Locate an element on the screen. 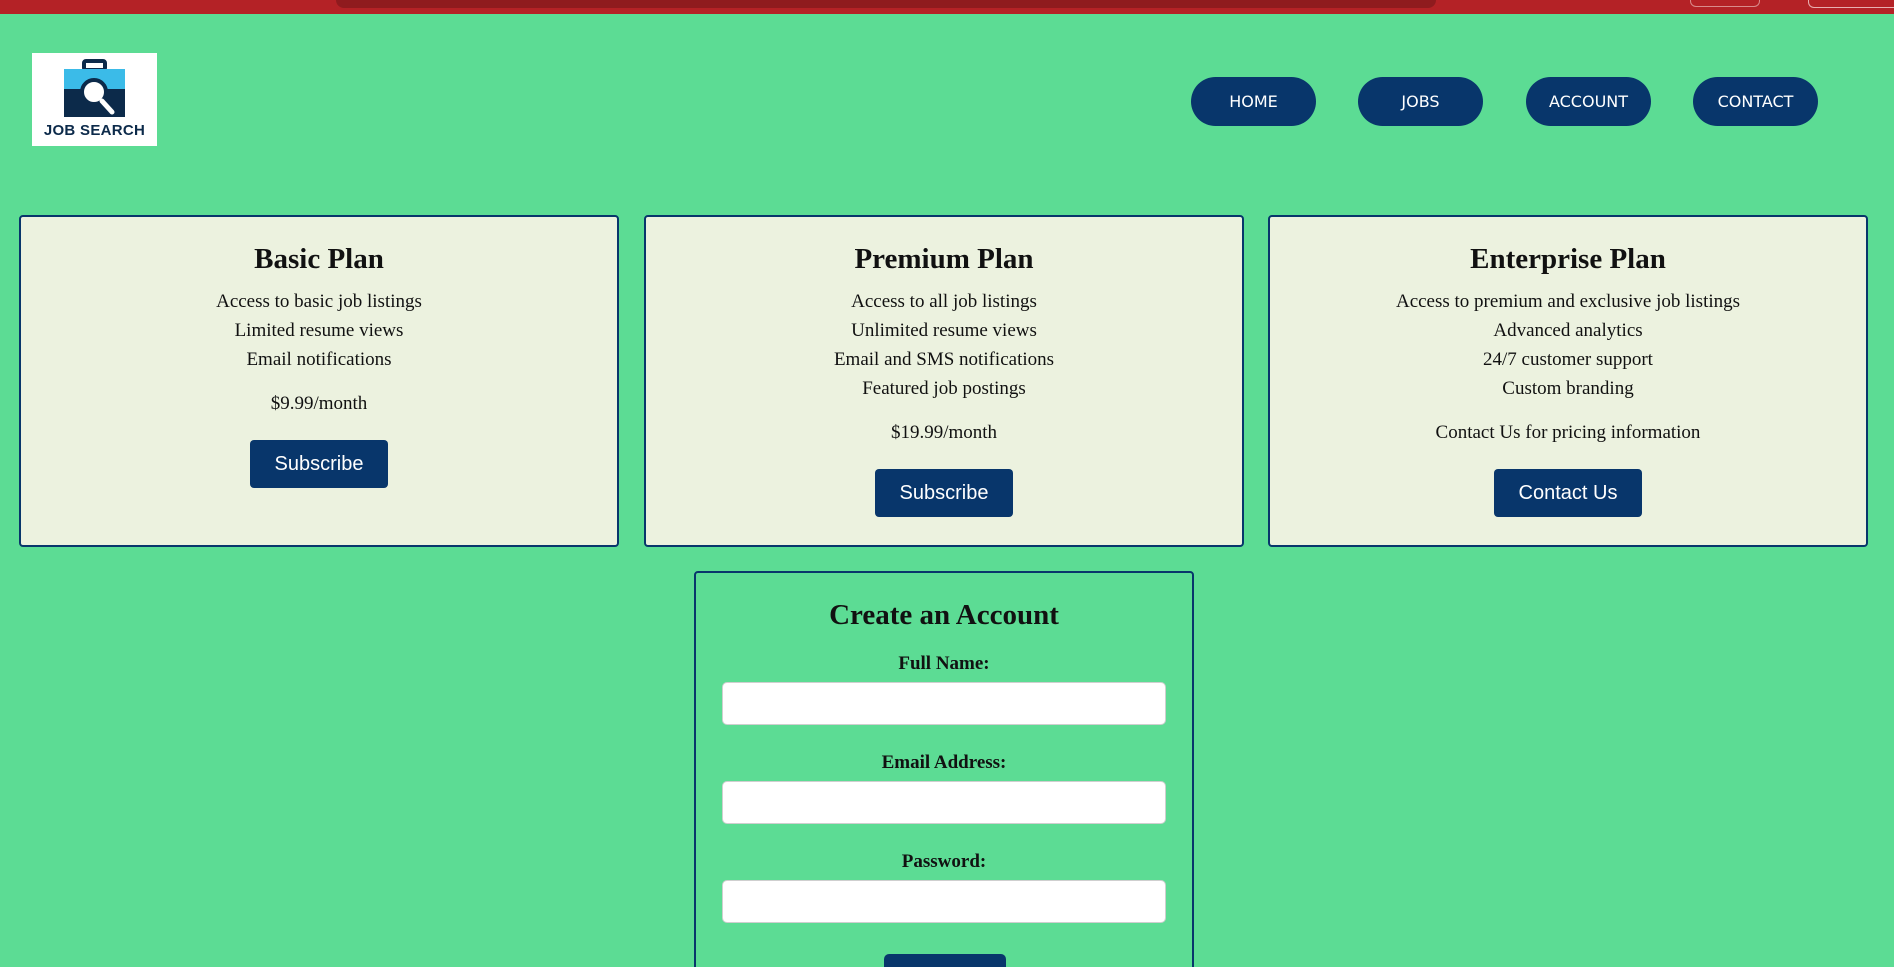  plan-price: Contact Us for pricing information is located at coordinates (1568, 432).